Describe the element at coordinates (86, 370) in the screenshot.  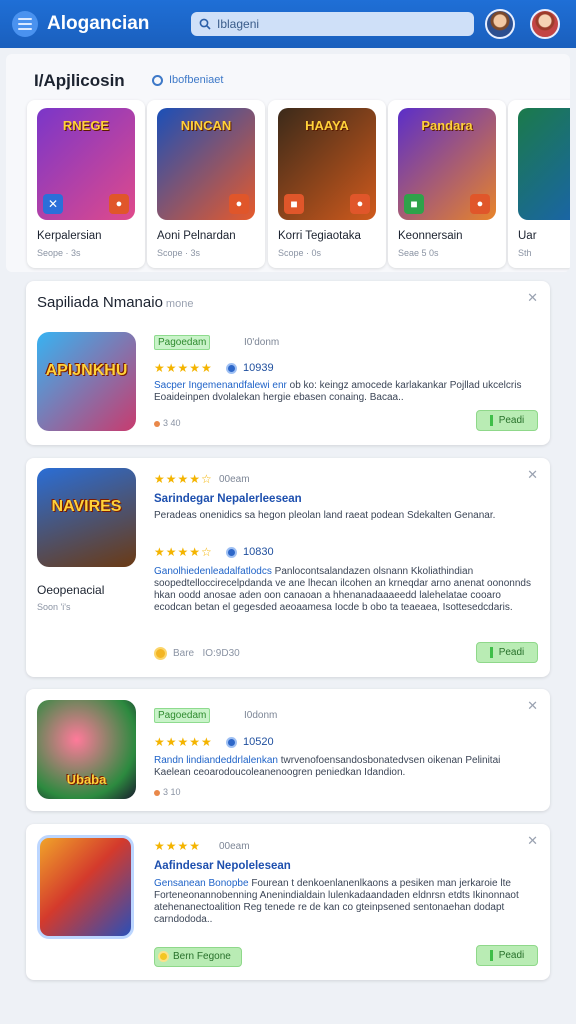
I see `game-icon-text: APIJNKHU` at that location.